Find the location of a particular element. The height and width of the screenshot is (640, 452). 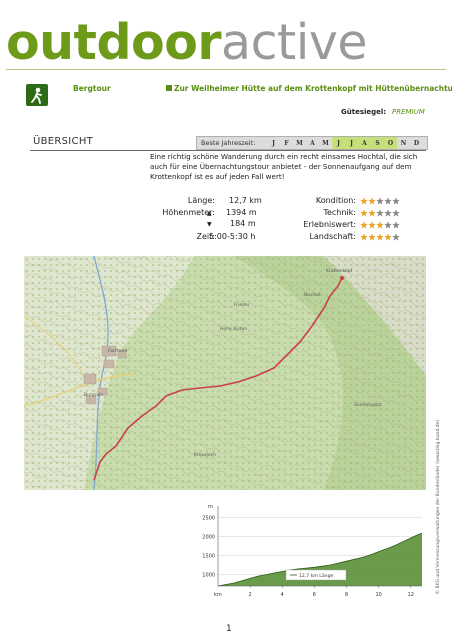

y-tick-label: 1500 is located at coordinates (208, 557).